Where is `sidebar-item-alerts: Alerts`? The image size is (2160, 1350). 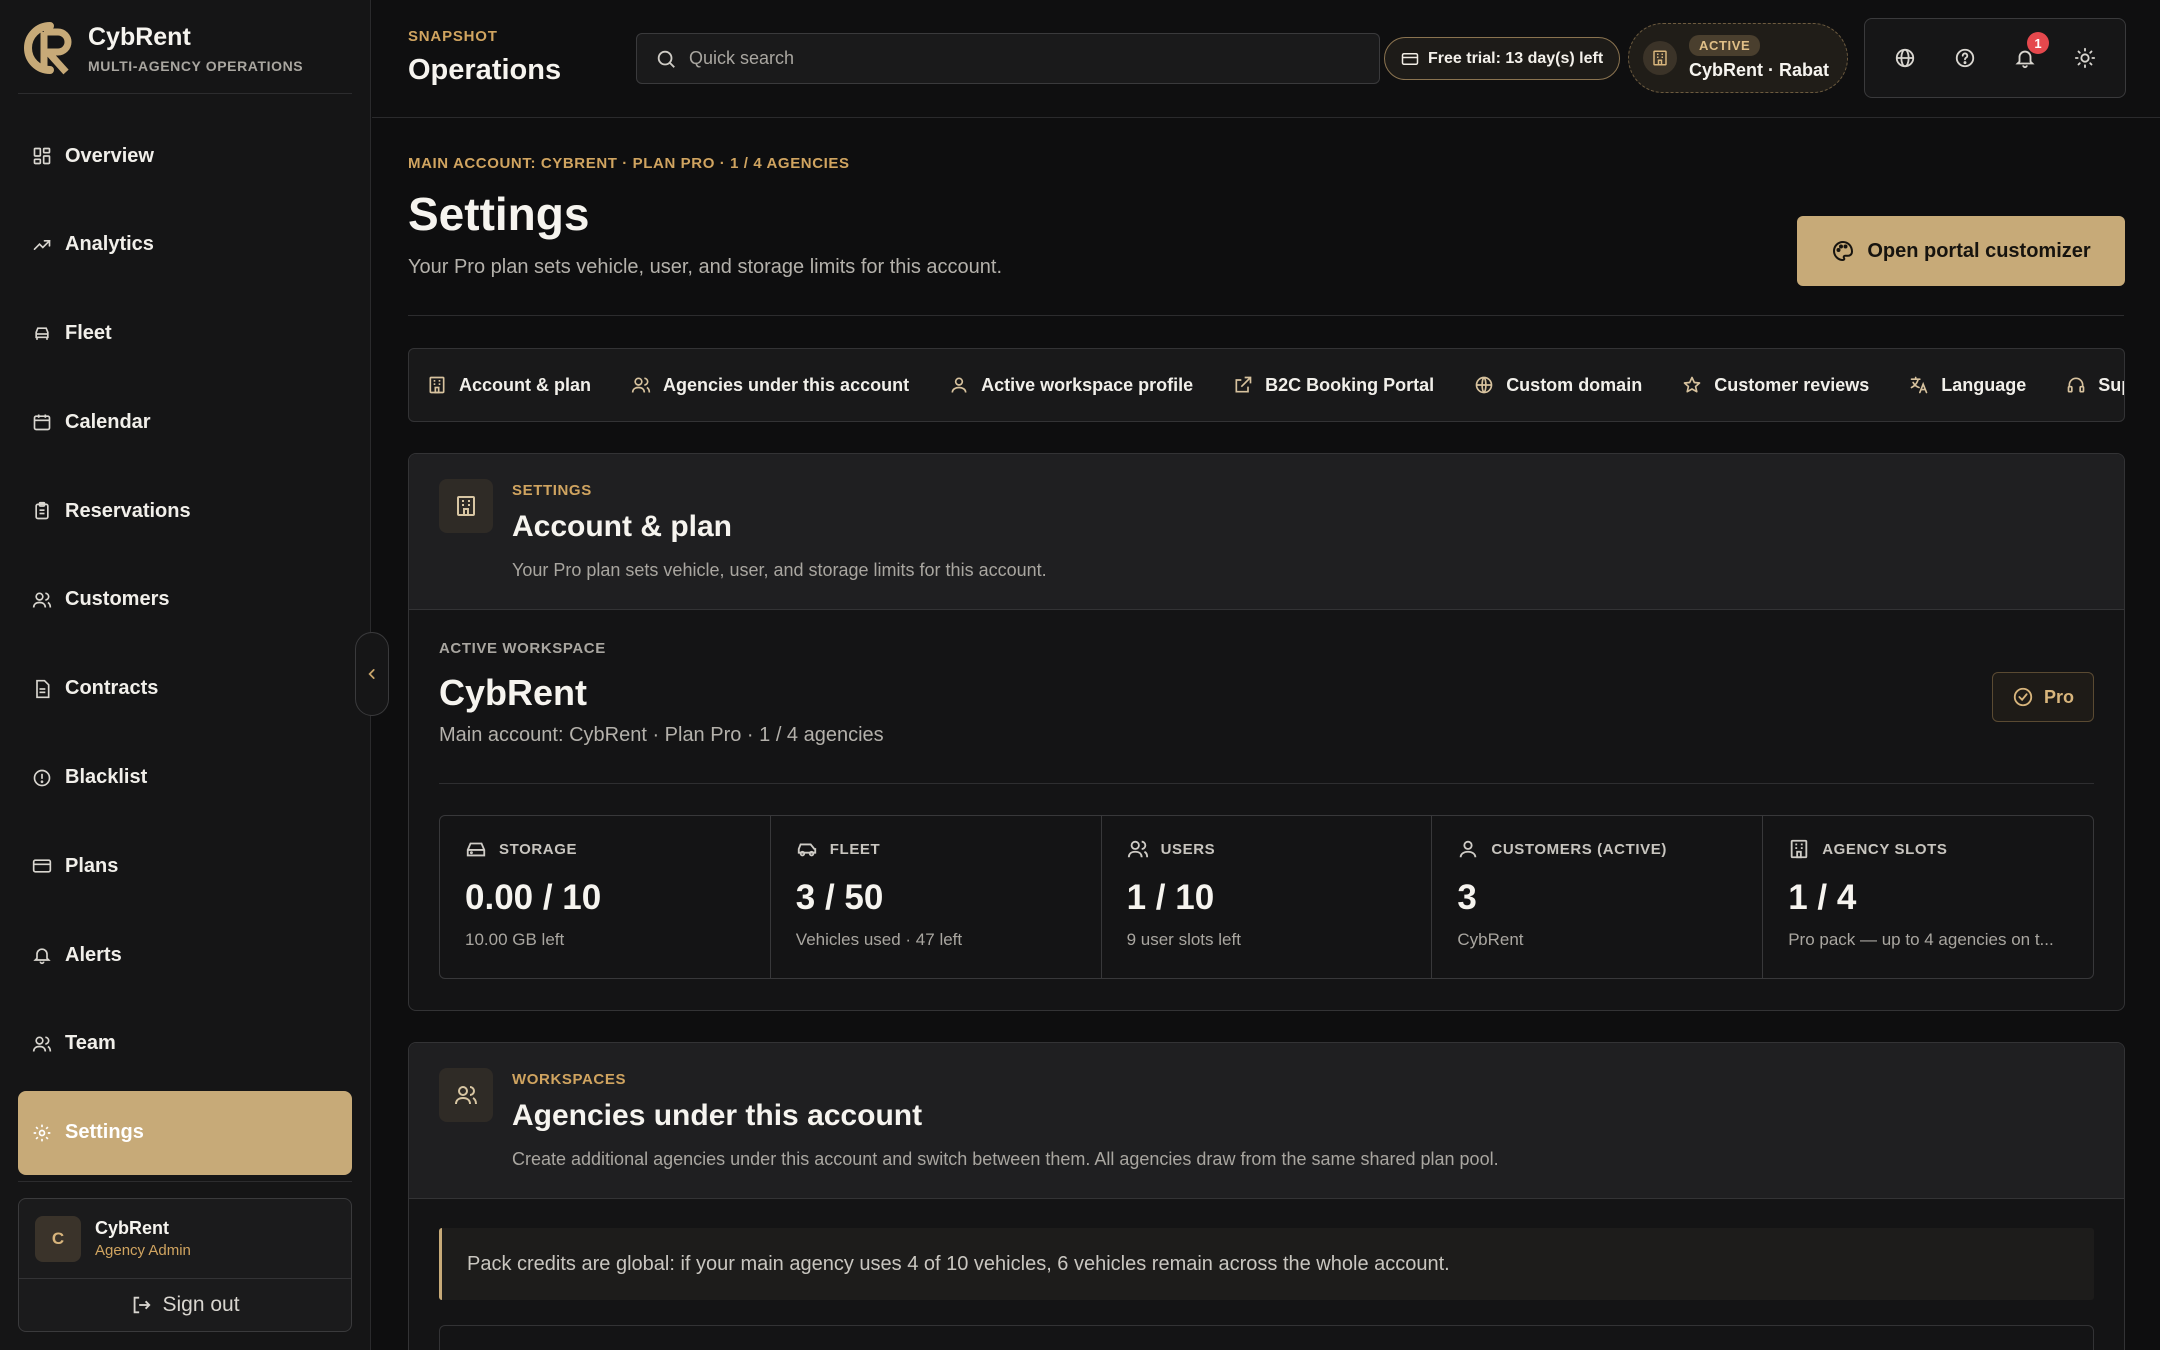 sidebar-item-alerts: Alerts is located at coordinates (185, 955).